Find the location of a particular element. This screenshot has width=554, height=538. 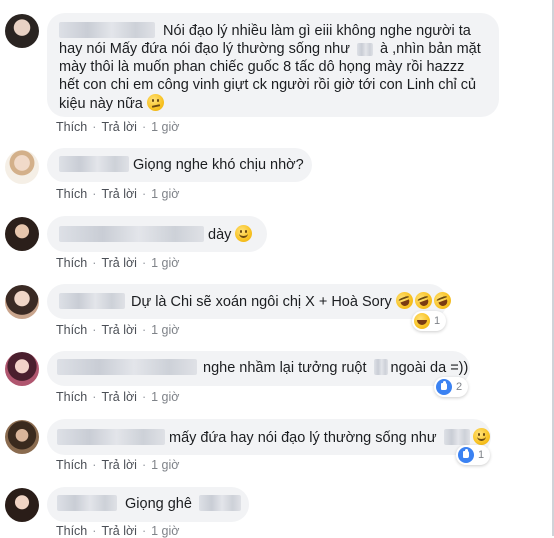

reaction-badge: 2 is located at coordinates (451, 387).